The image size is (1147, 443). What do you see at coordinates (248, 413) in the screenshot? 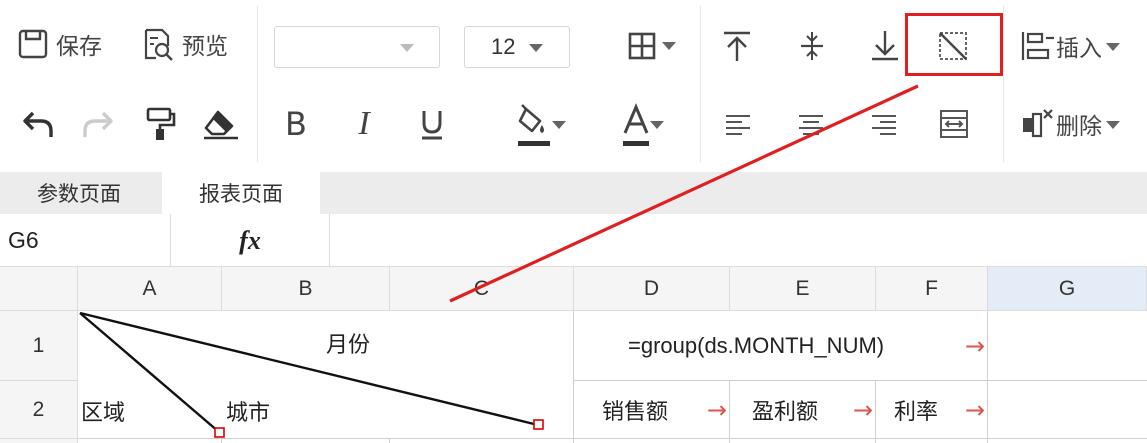
I see `diagonal-label-city: 城市` at bounding box center [248, 413].